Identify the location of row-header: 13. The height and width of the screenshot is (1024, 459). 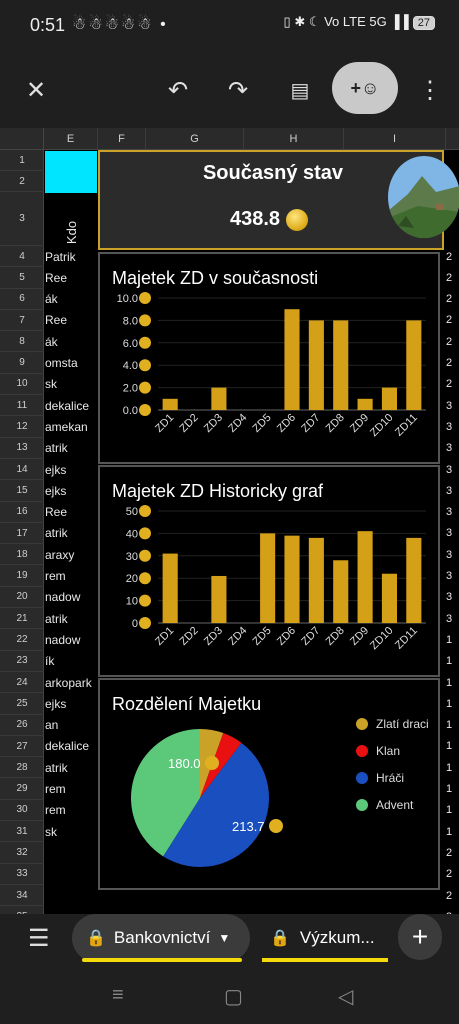
(22, 448).